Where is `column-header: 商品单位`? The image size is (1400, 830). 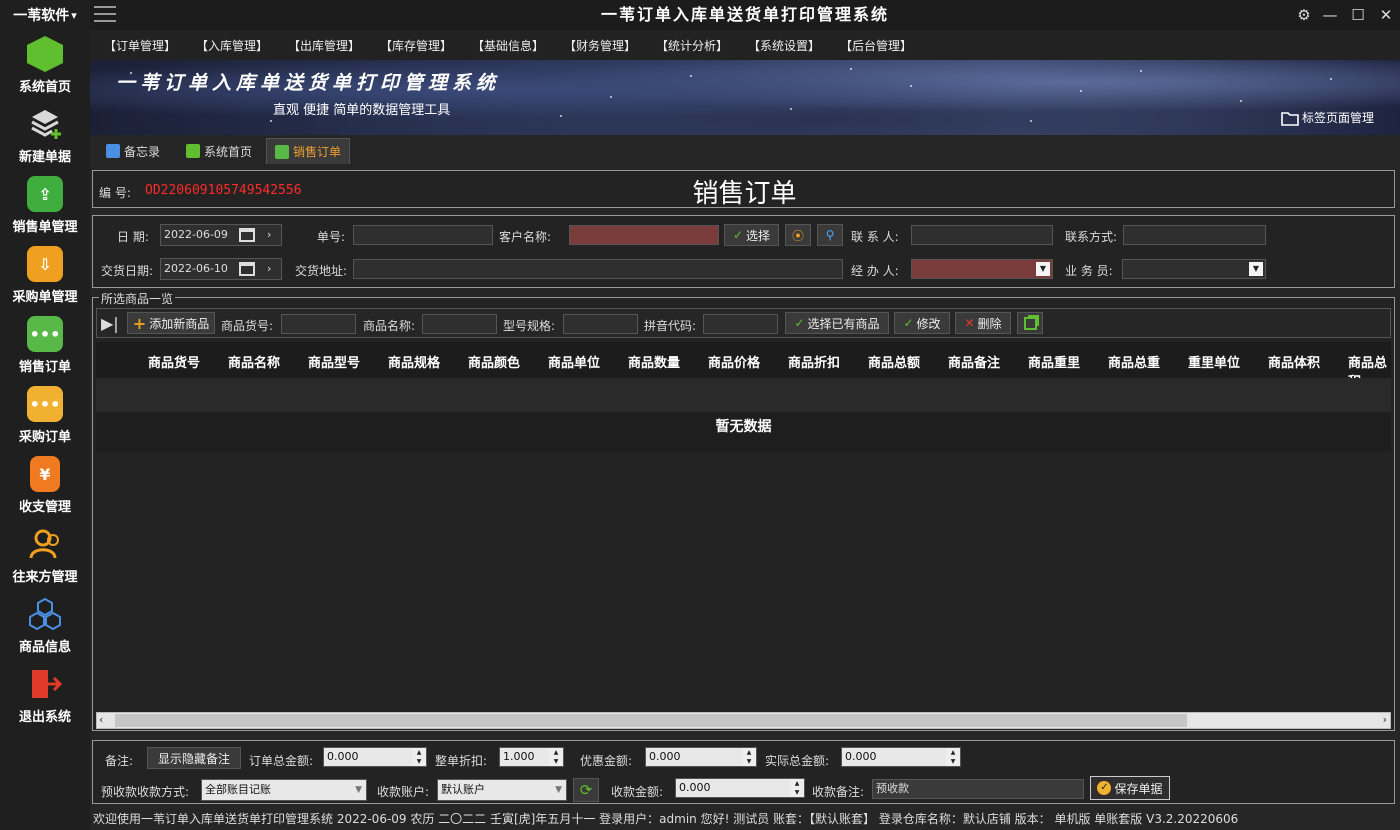 column-header: 商品单位 is located at coordinates (574, 361).